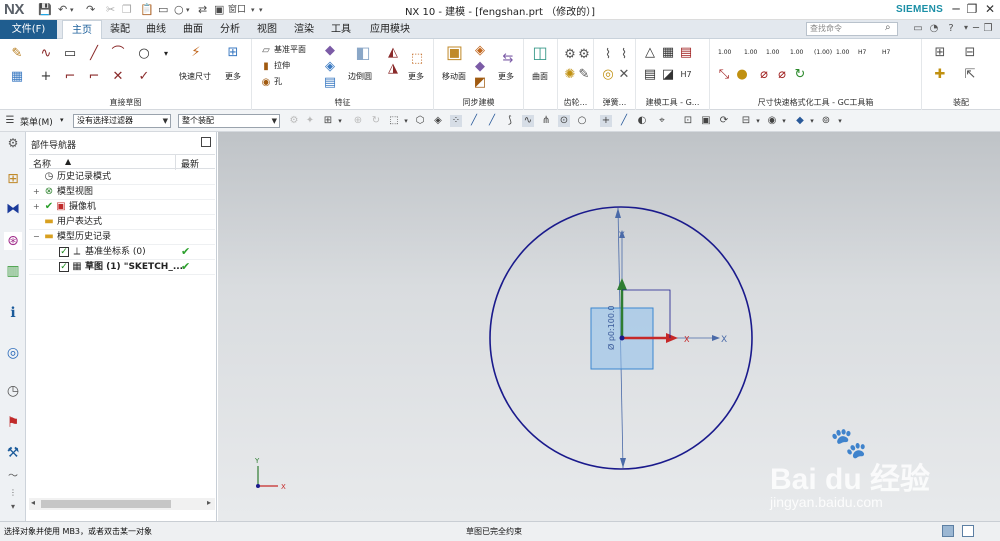 Image resolution: width=1000 pixels, height=541 pixels. Describe the element at coordinates (330, 51) in the screenshot. I see `unite-icon: ◆` at that location.